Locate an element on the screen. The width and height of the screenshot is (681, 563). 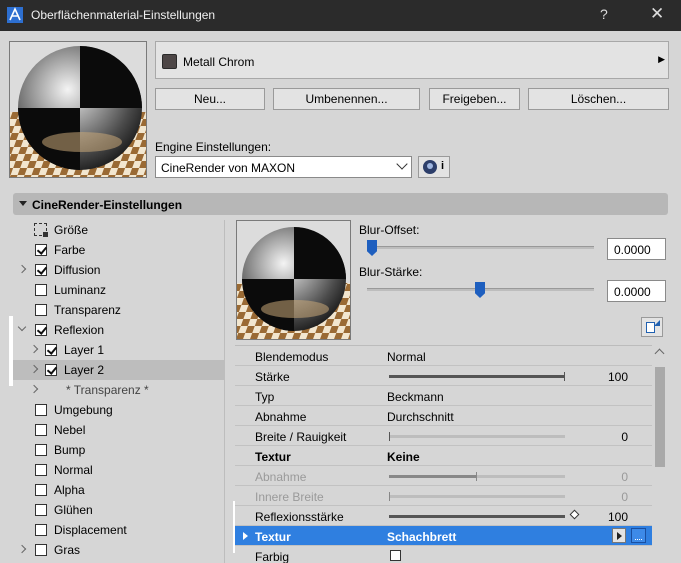
prop-row-falloff: Abnahme Durchschnitt is located at coordinates (443, 416).